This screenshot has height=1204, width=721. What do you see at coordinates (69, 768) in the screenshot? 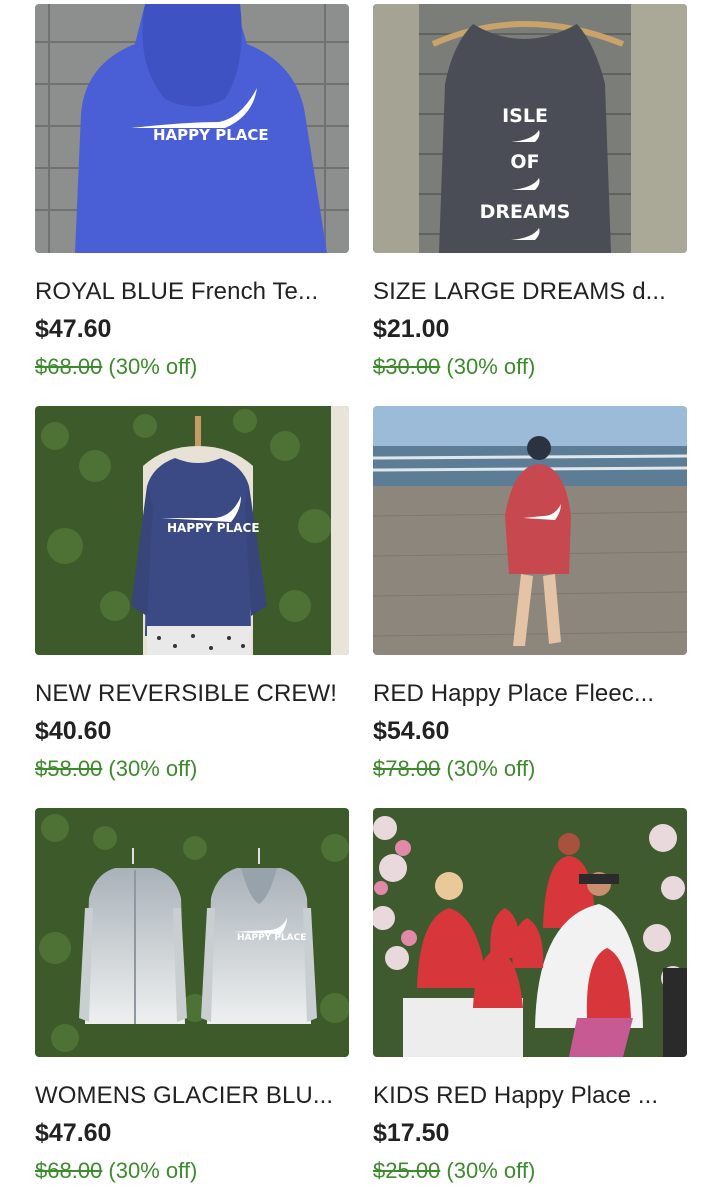
I see `original-price: $58.00` at bounding box center [69, 768].